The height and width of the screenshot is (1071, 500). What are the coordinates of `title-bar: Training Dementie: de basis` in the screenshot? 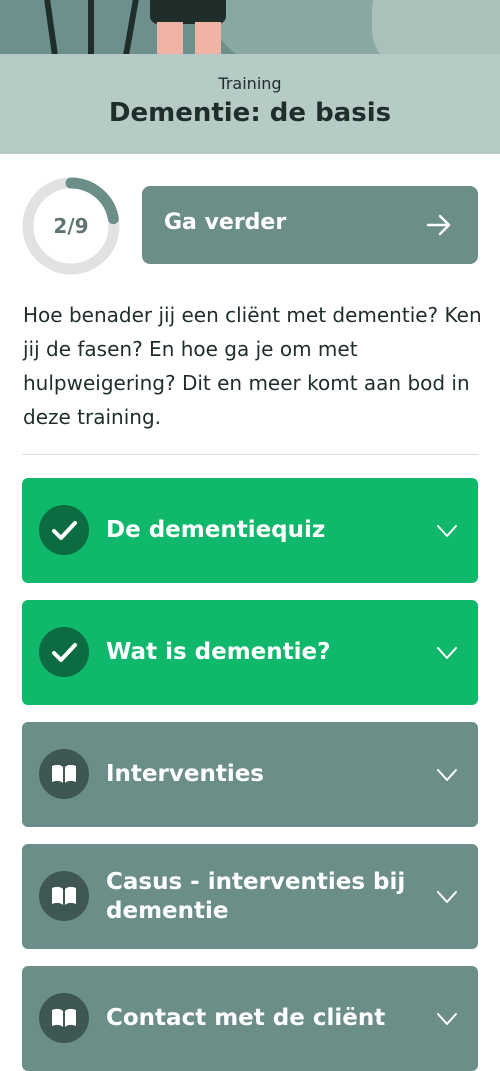 It's located at (250, 104).